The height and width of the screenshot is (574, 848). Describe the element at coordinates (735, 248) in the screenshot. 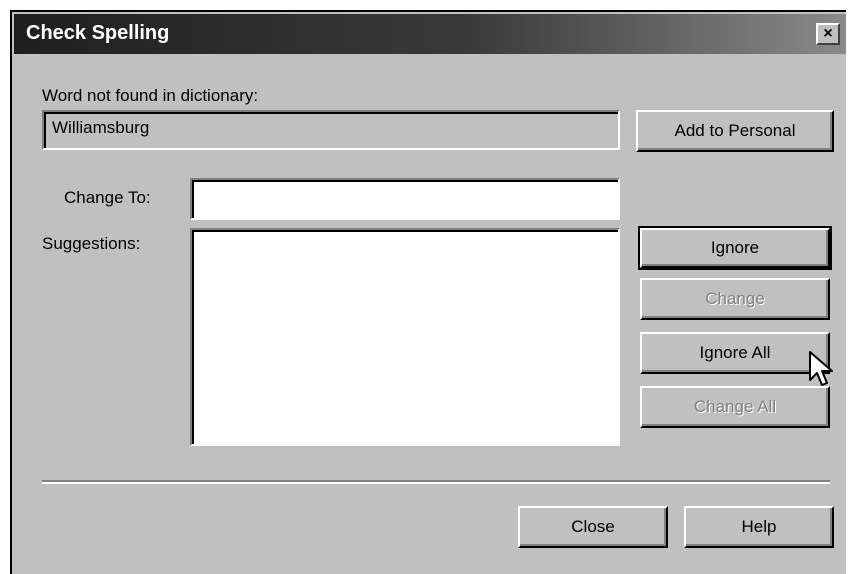

I see `ignore-button: Ignore` at that location.